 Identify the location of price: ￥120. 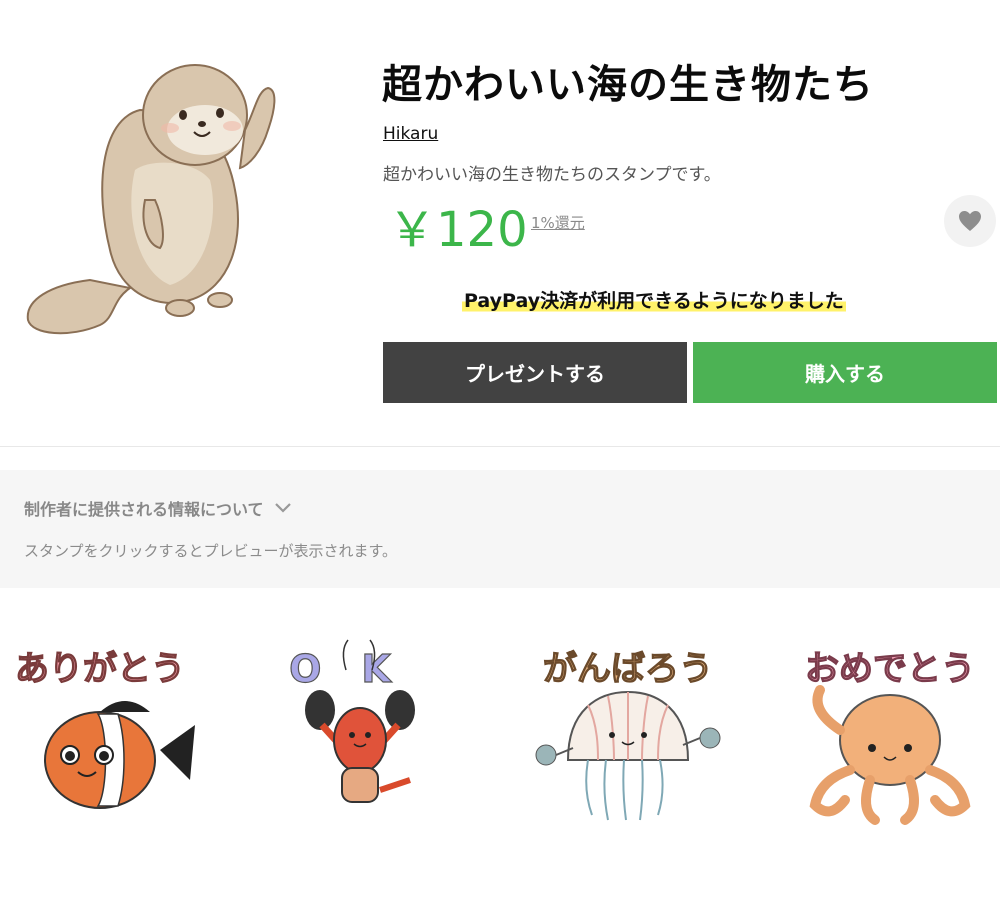
(458, 230).